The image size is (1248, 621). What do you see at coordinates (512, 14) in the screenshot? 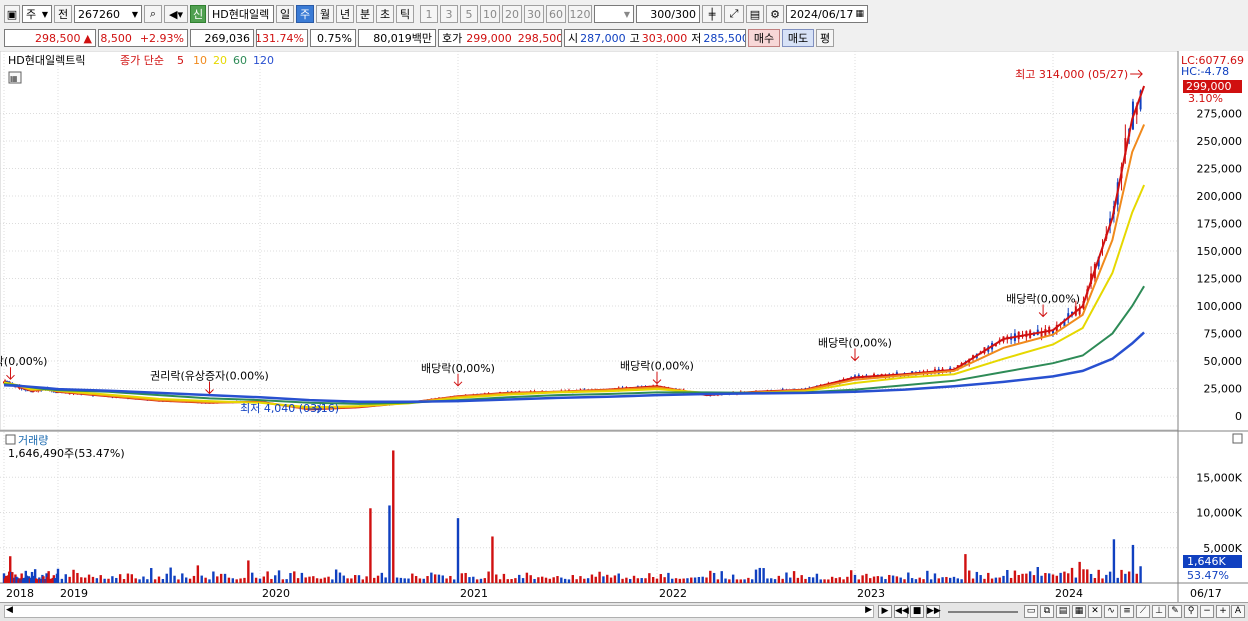
I see `interval-20-button: 20` at bounding box center [512, 14].